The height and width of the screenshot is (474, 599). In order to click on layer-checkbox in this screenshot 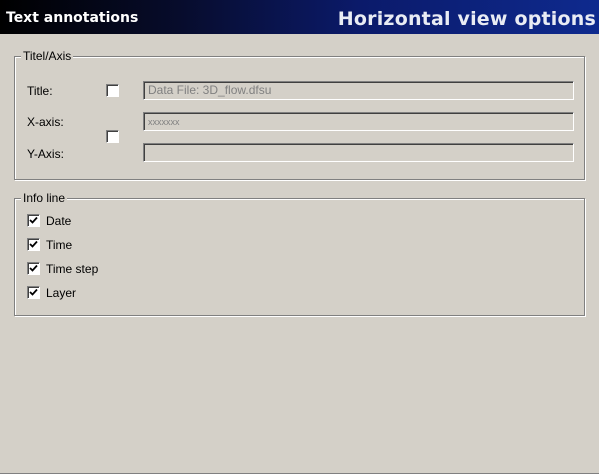, I will do `click(33, 292)`.